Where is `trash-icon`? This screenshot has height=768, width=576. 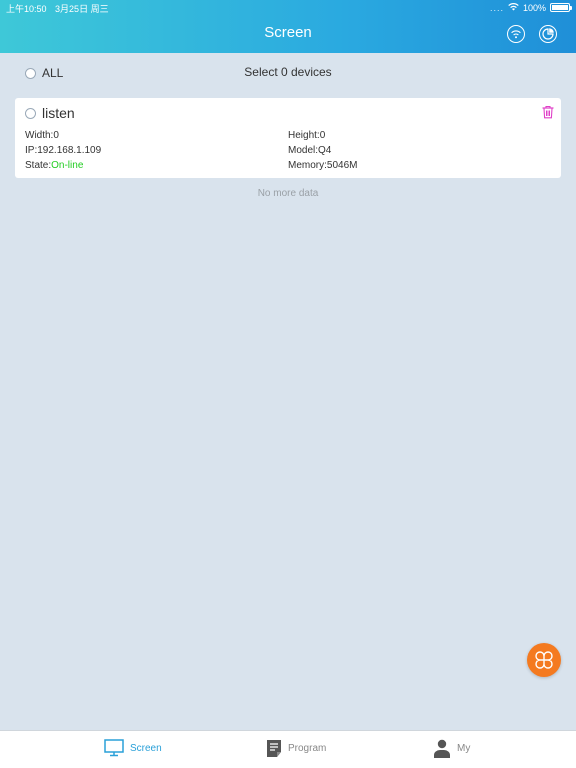 trash-icon is located at coordinates (548, 112).